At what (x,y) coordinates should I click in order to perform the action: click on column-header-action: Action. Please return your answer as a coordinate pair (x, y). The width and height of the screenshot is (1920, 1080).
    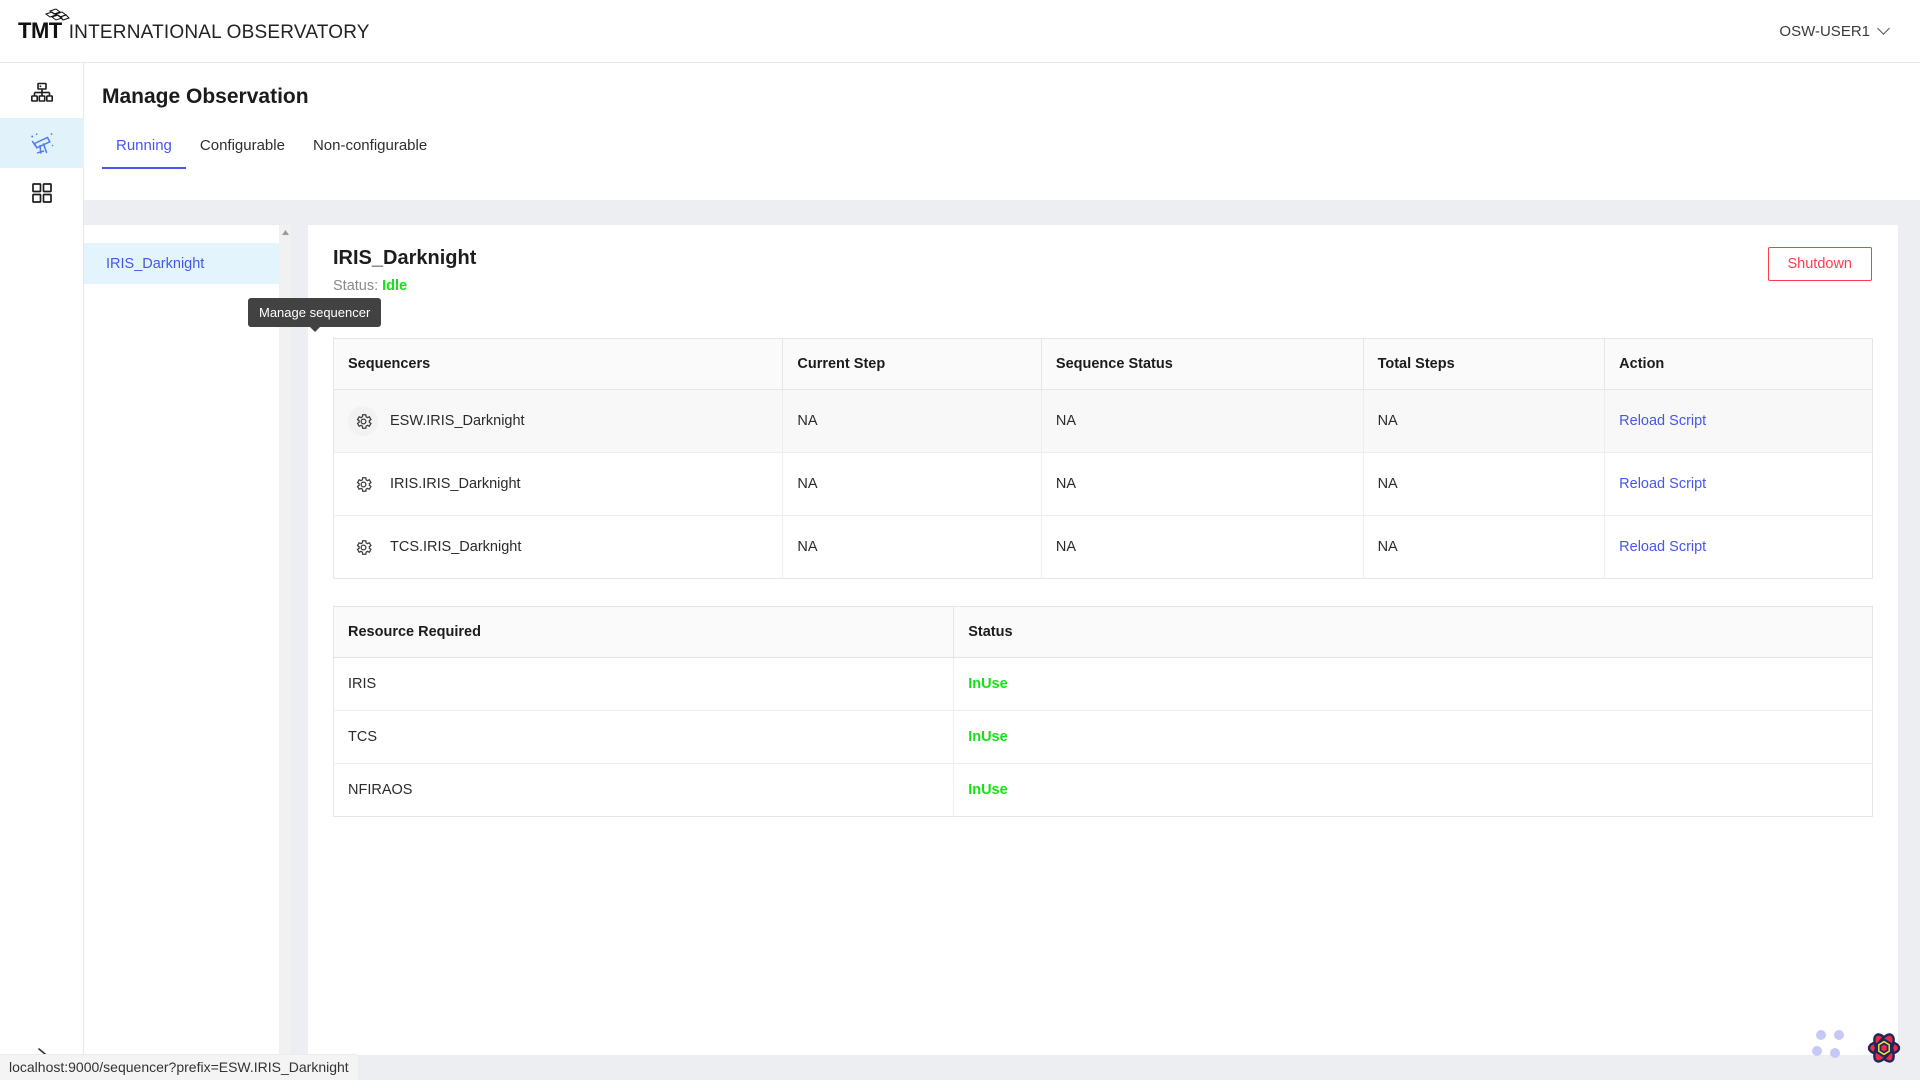
    Looking at the image, I should click on (1738, 364).